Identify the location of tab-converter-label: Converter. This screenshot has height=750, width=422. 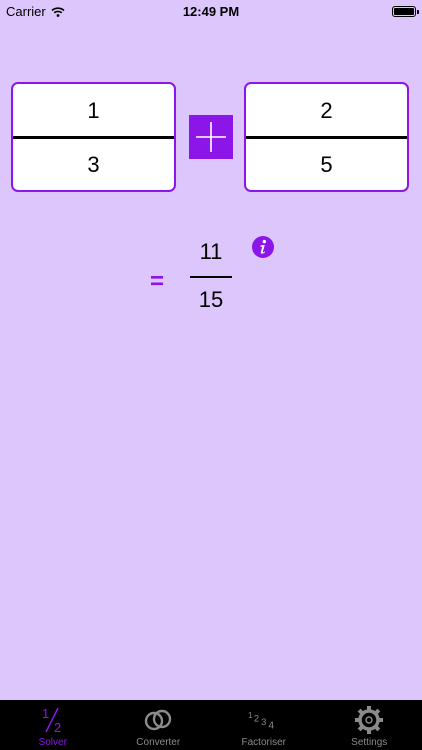
(158, 742).